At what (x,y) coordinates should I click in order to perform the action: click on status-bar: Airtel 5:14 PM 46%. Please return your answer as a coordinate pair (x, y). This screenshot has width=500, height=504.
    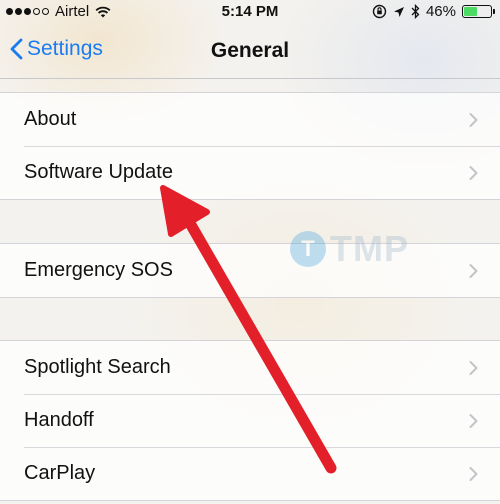
    Looking at the image, I should click on (250, 13).